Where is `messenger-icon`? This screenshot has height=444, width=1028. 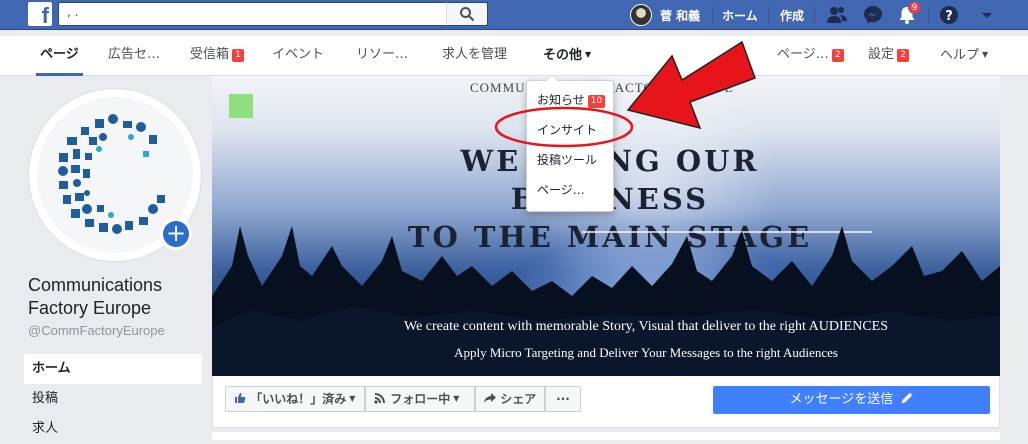 messenger-icon is located at coordinates (873, 15).